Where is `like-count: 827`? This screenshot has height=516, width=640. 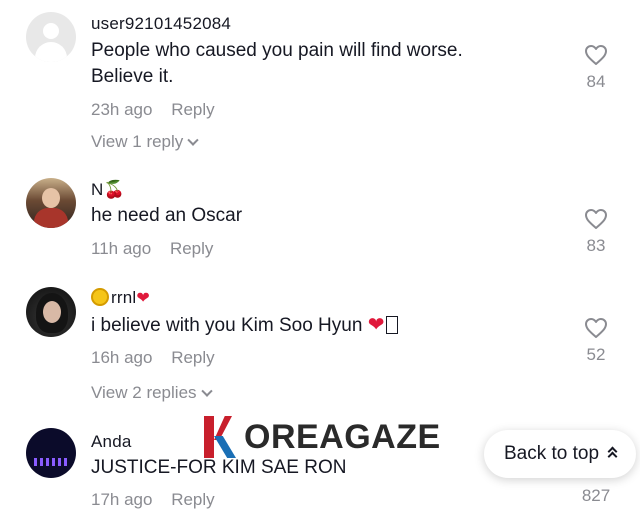 like-count: 827 is located at coordinates (596, 495).